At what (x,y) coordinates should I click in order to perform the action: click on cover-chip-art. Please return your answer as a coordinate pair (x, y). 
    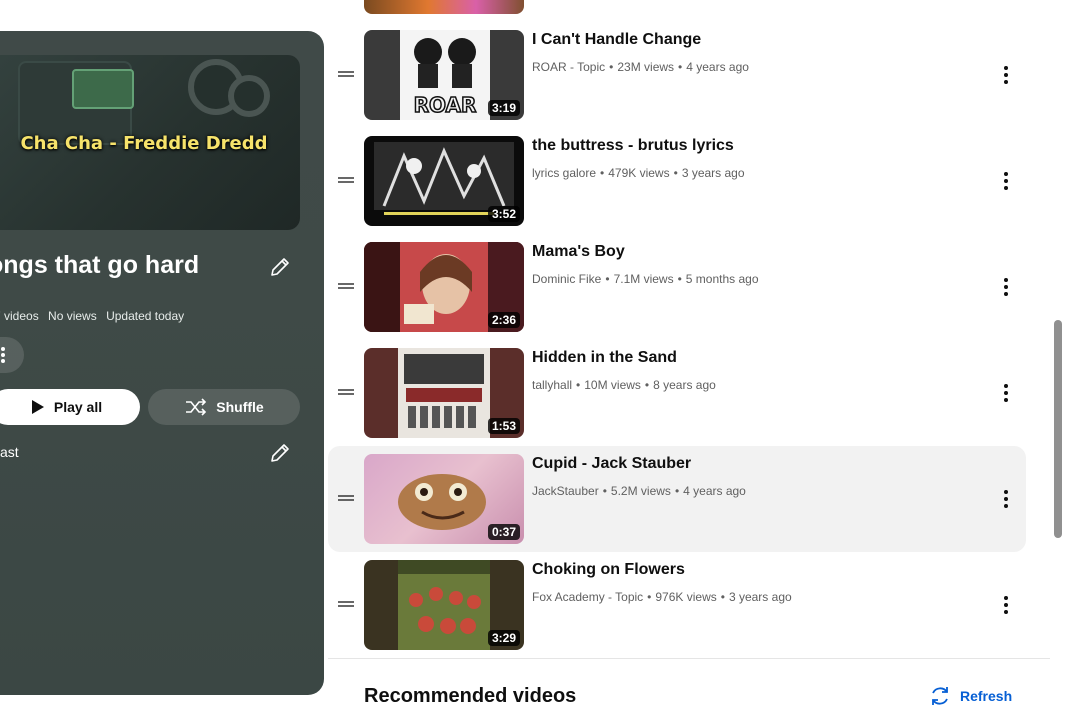
    Looking at the image, I should click on (103, 89).